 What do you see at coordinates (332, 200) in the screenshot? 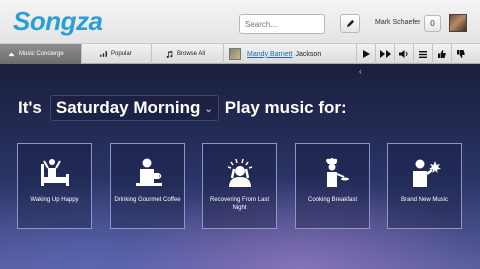
I see `activity-label: Cooking Breakfast` at bounding box center [332, 200].